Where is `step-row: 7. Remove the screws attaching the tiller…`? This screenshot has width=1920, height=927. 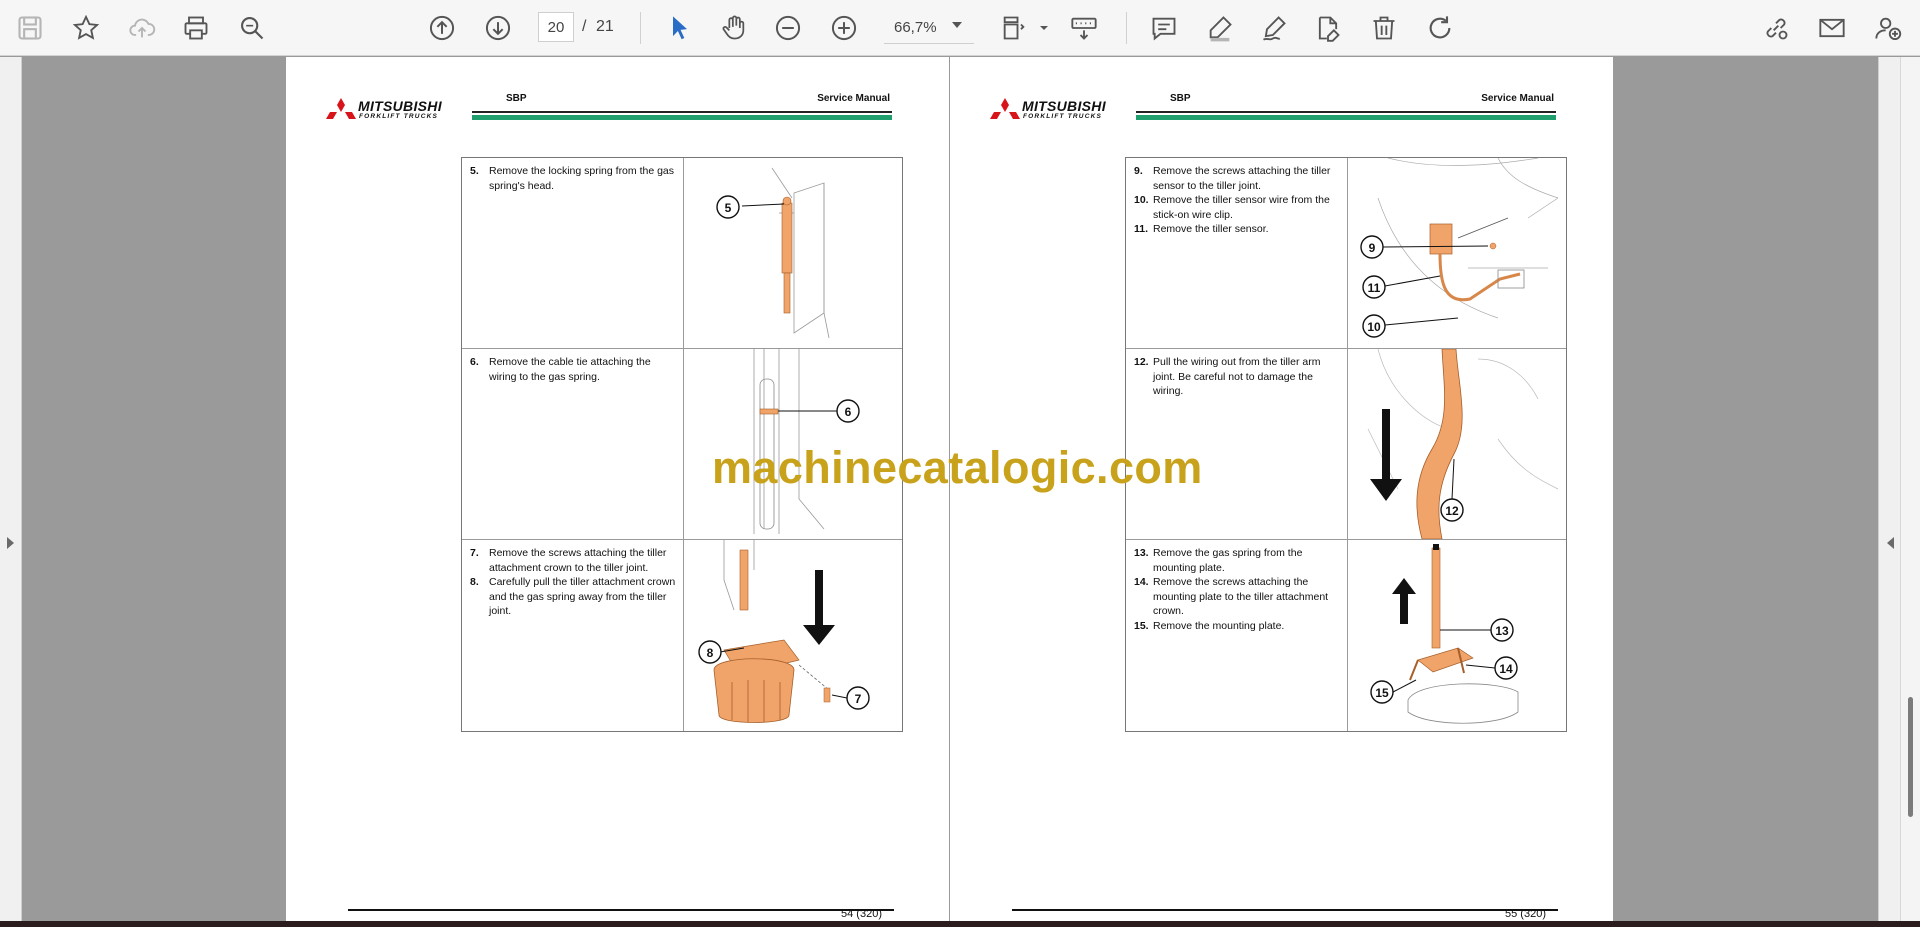
step-row: 7. Remove the screws attaching the tiller… is located at coordinates (682, 635).